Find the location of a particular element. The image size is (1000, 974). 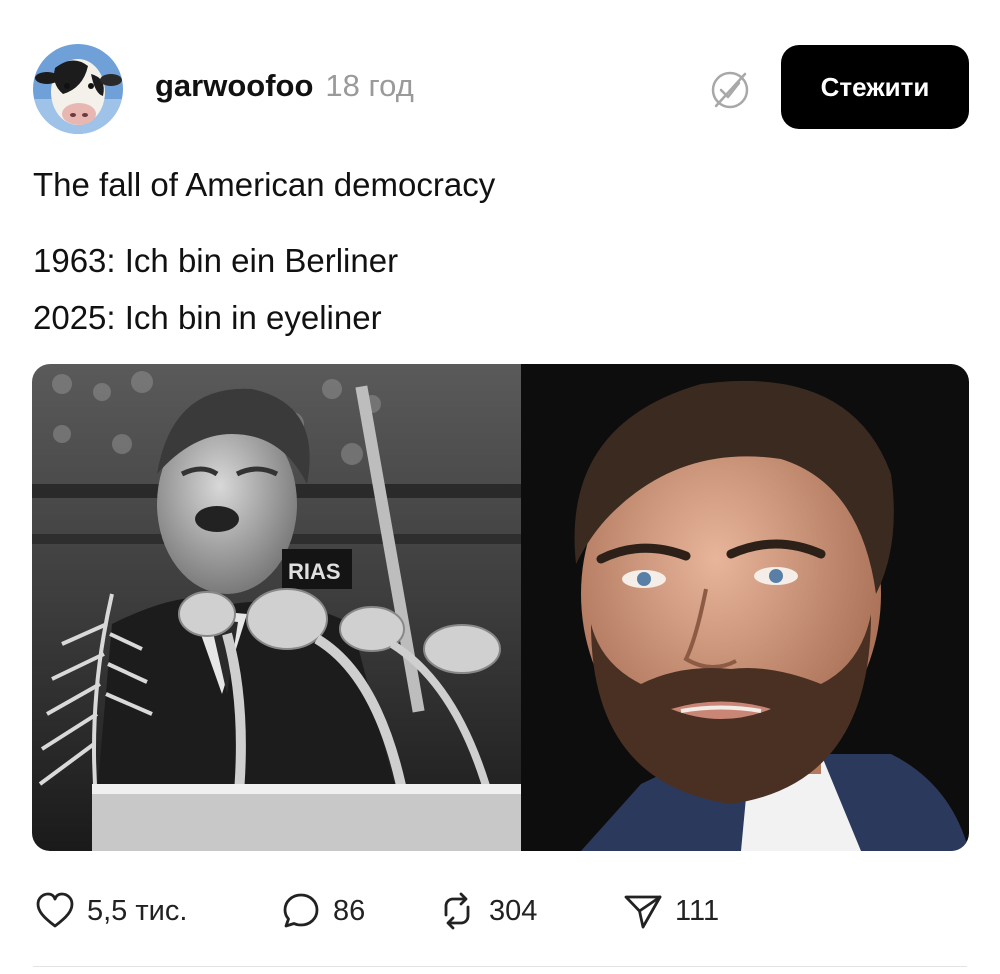

repost-button: 304 is located at coordinates (528, 911).